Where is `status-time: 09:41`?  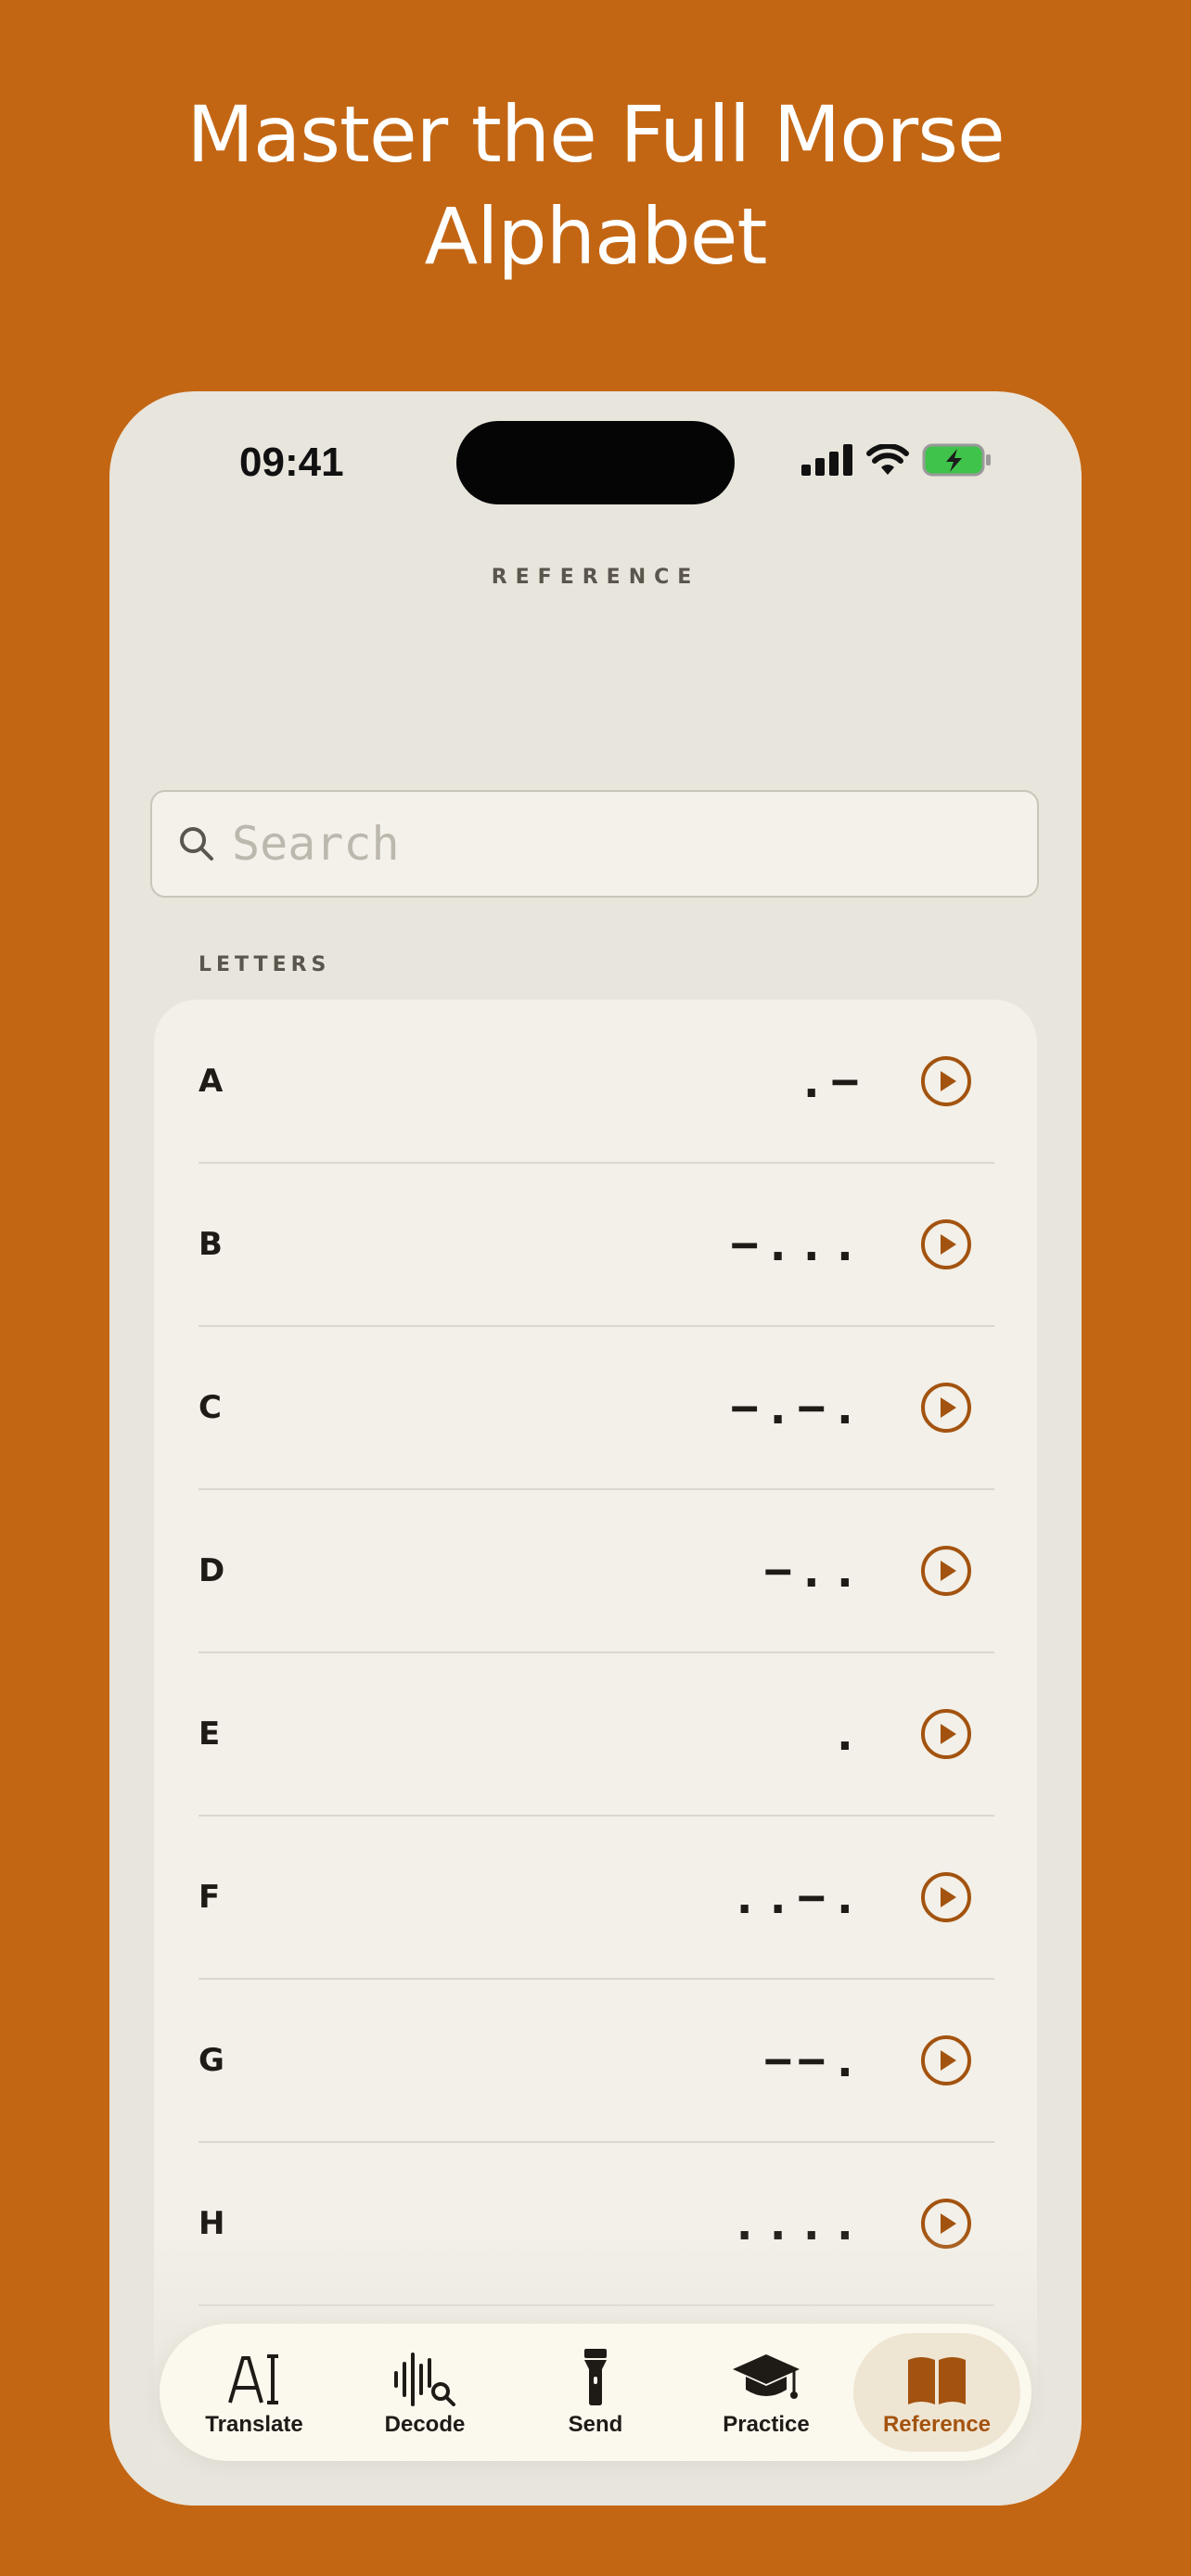 status-time: 09:41 is located at coordinates (291, 462).